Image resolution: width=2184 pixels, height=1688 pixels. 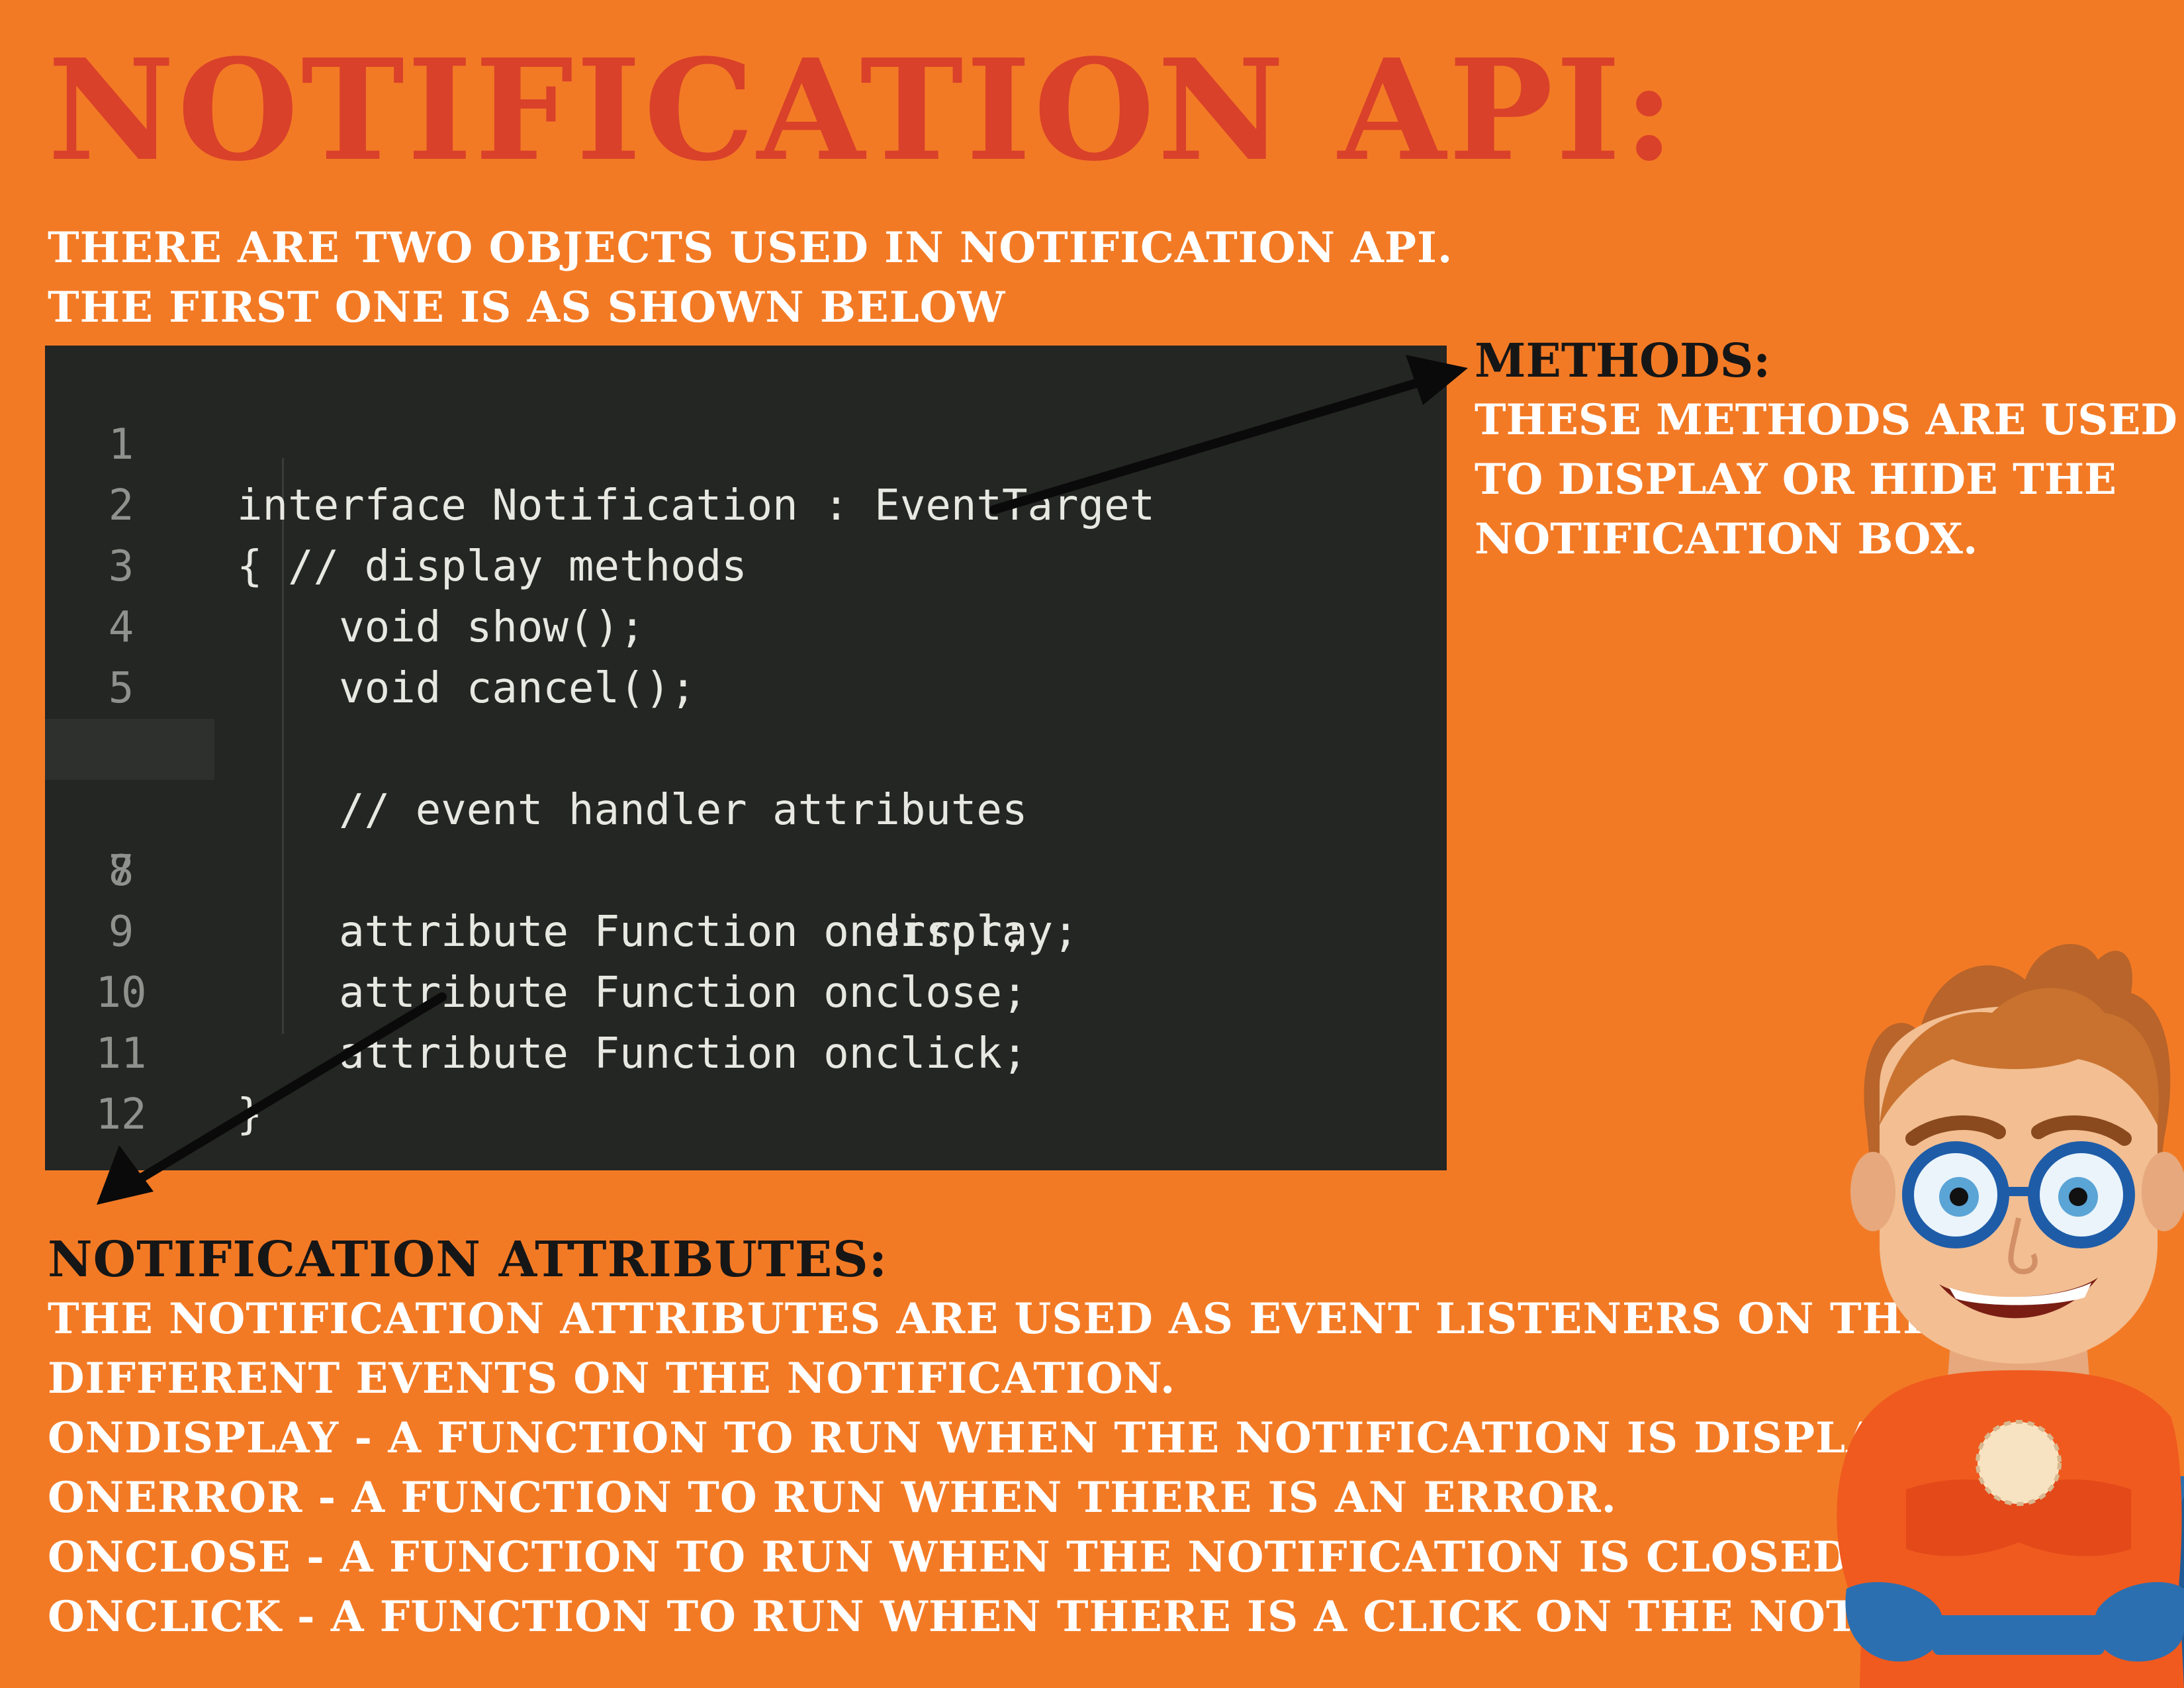 What do you see at coordinates (272, 1098) in the screenshot?
I see `arrow-down-left-icon` at bounding box center [272, 1098].